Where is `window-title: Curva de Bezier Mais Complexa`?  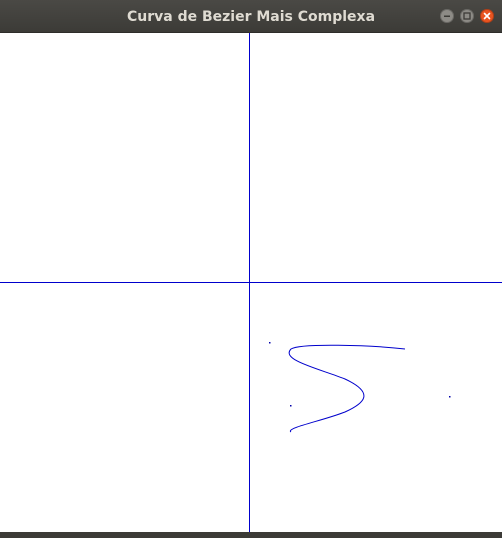 window-title: Curva de Bezier Mais Complexa is located at coordinates (251, 17).